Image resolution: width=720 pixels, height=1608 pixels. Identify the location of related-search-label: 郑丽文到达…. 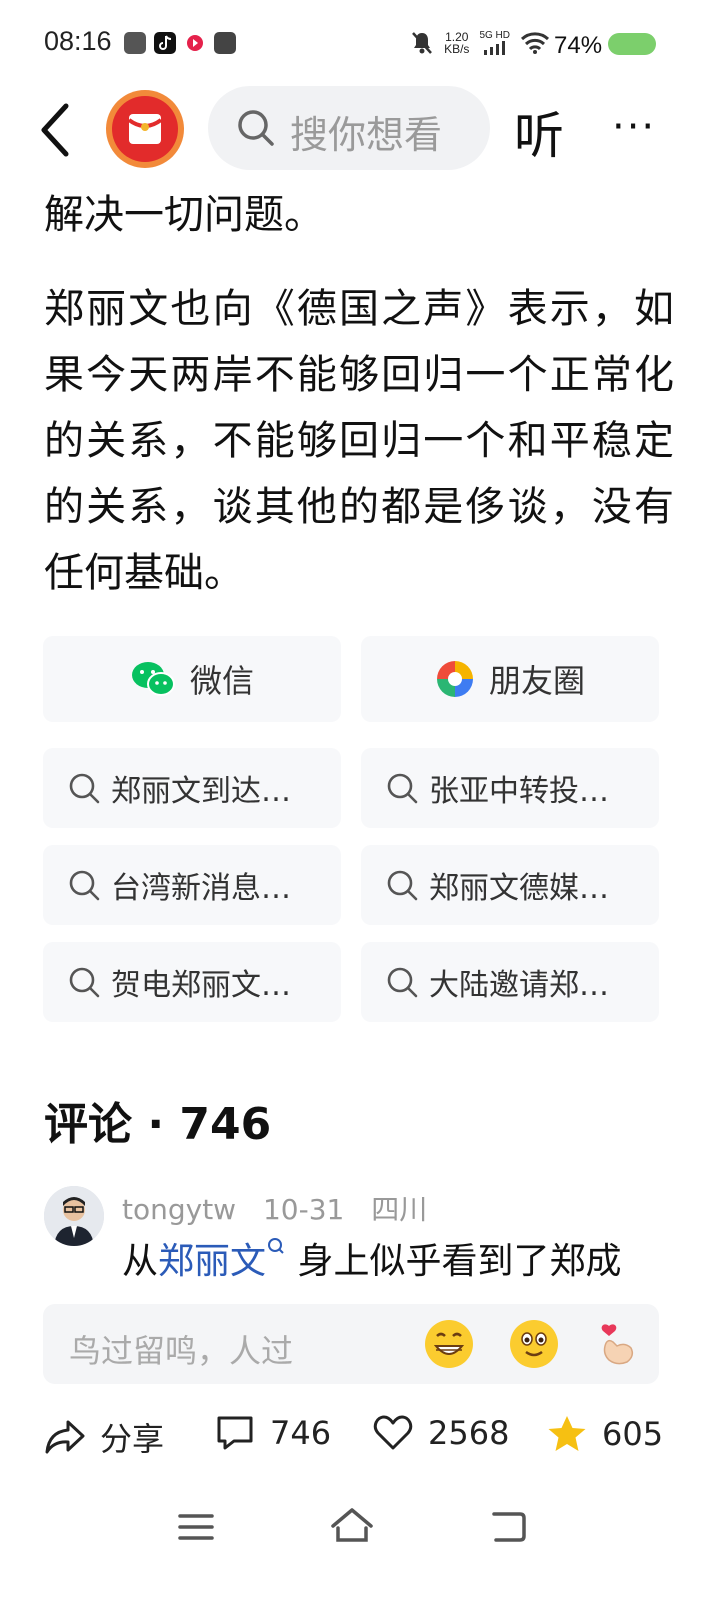
(201, 791).